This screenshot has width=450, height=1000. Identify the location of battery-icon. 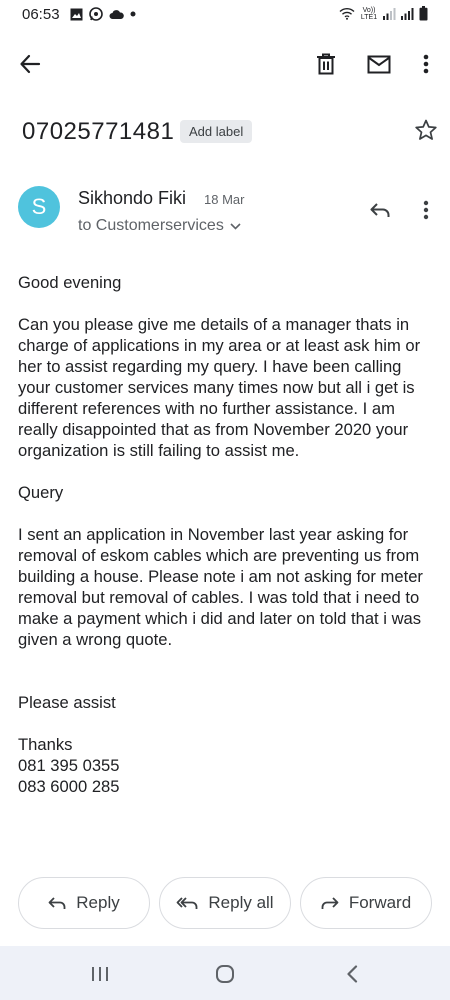
(423, 13).